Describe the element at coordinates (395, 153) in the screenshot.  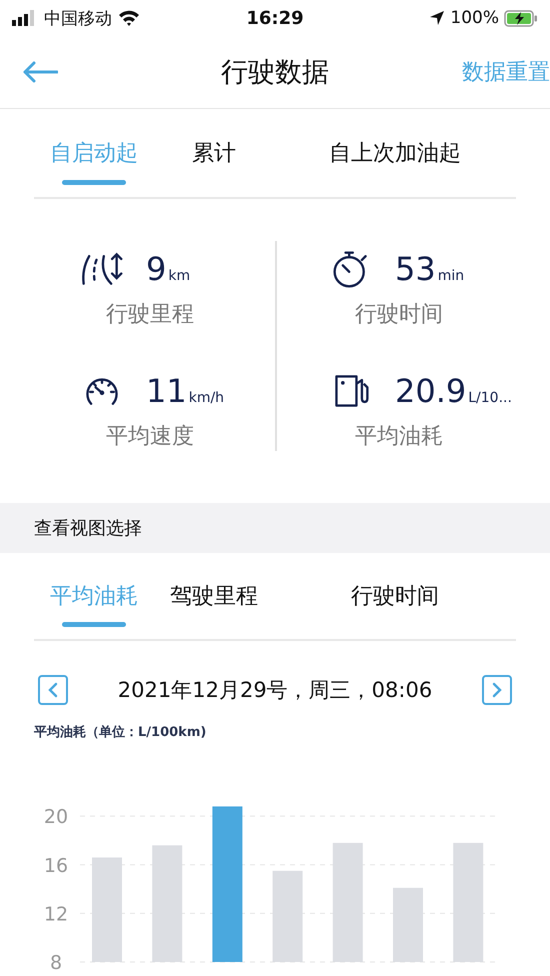
I see `tab: 自上次加油起` at that location.